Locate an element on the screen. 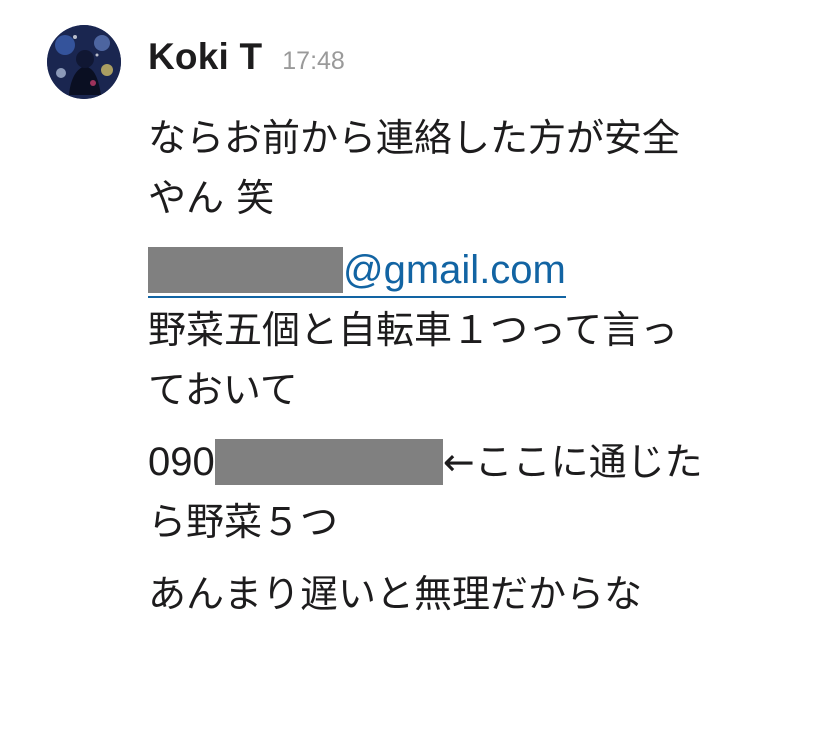  email-link: @gmail.com is located at coordinates (454, 271).